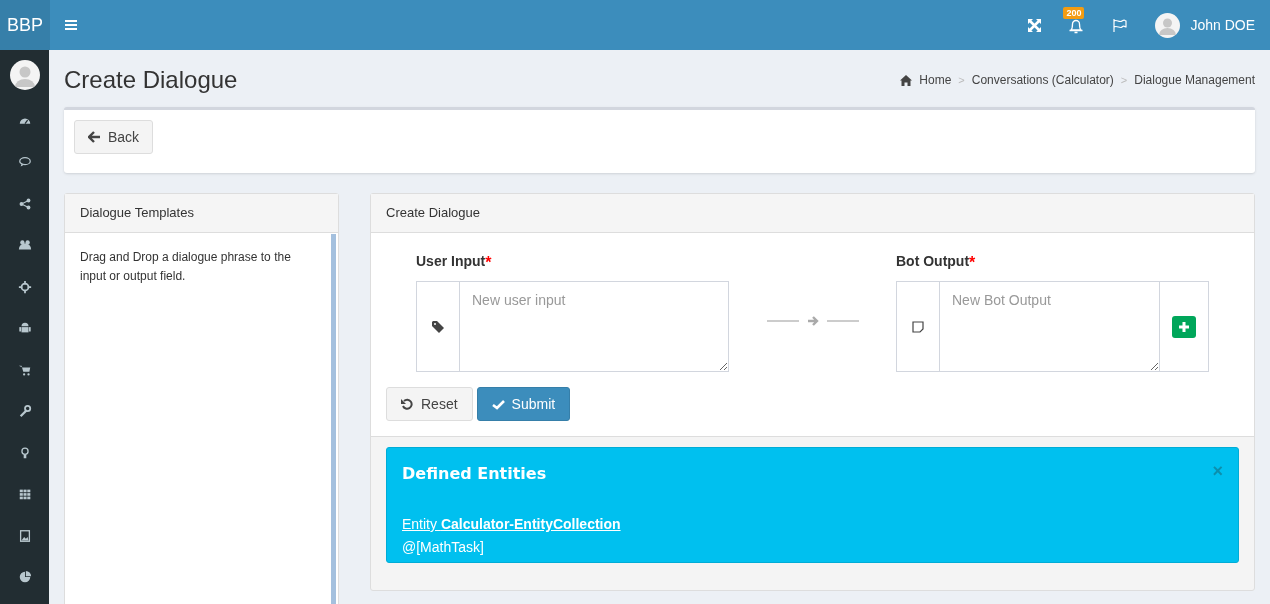  I want to click on scrollbar, so click(333, 419).